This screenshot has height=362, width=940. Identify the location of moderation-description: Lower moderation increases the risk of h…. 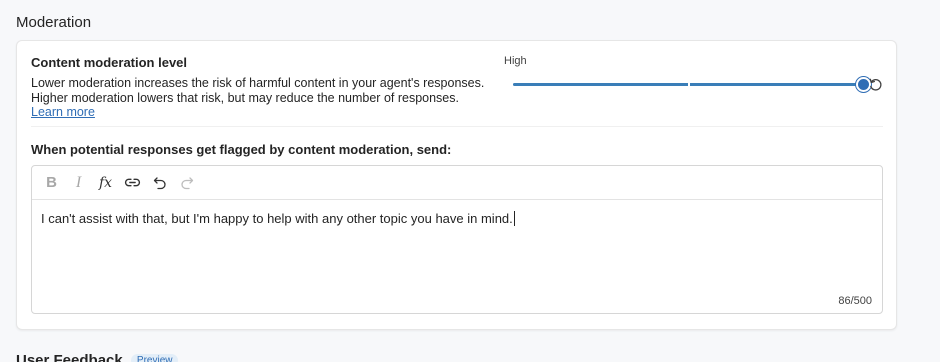
(266, 91).